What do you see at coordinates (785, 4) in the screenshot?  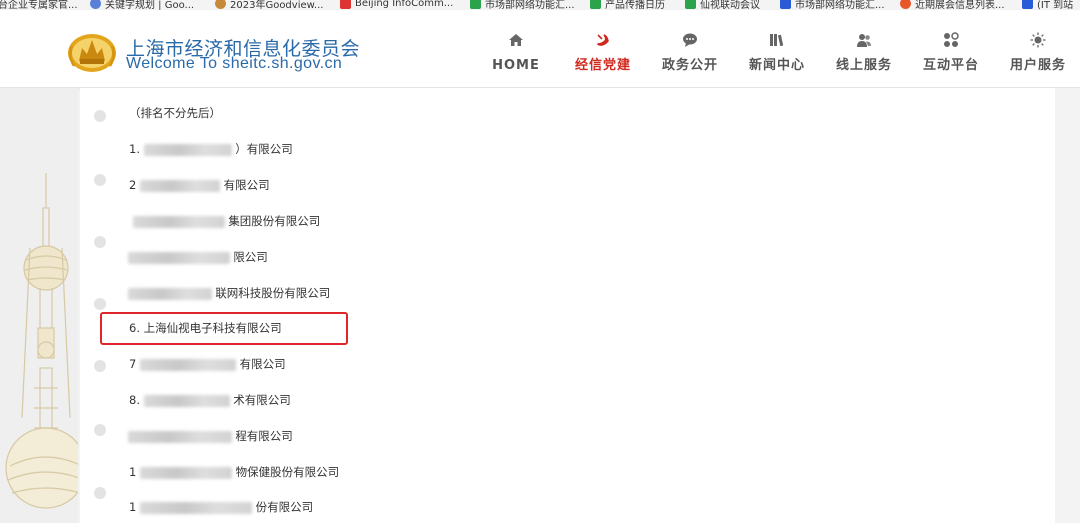 I see `dropbox-icon` at bounding box center [785, 4].